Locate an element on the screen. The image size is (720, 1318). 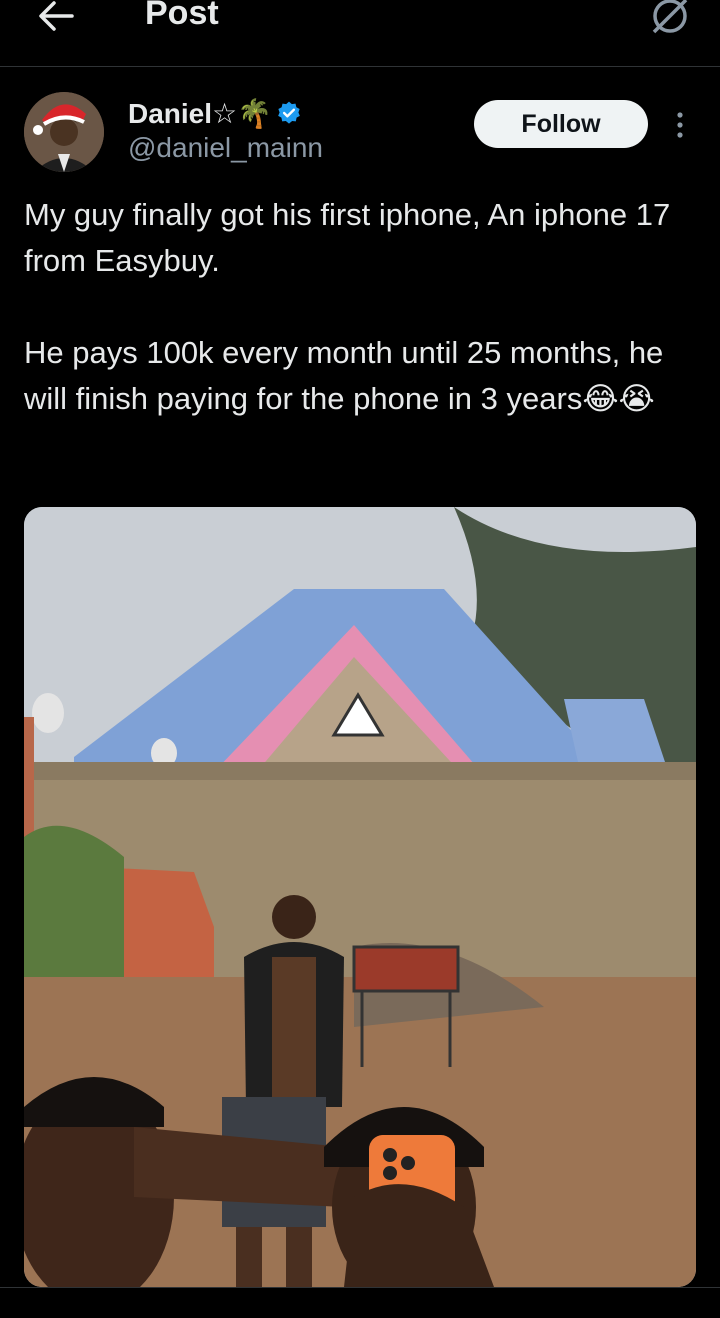
page-title: Post is located at coordinates (182, 16).